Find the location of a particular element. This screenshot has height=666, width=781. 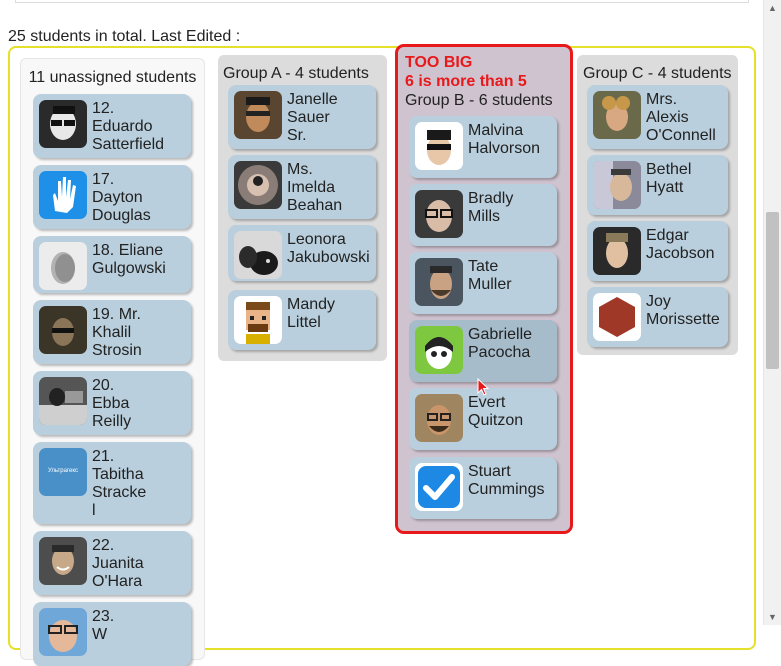

student-card: Malvina Halvorson is located at coordinates (483, 147).